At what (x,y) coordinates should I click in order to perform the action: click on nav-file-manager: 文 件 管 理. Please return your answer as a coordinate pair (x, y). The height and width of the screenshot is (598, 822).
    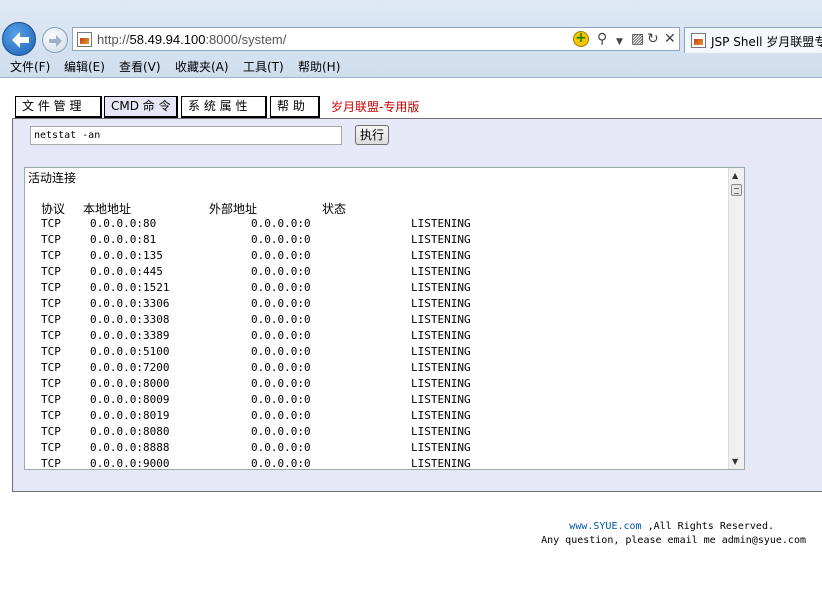
    Looking at the image, I should click on (58, 107).